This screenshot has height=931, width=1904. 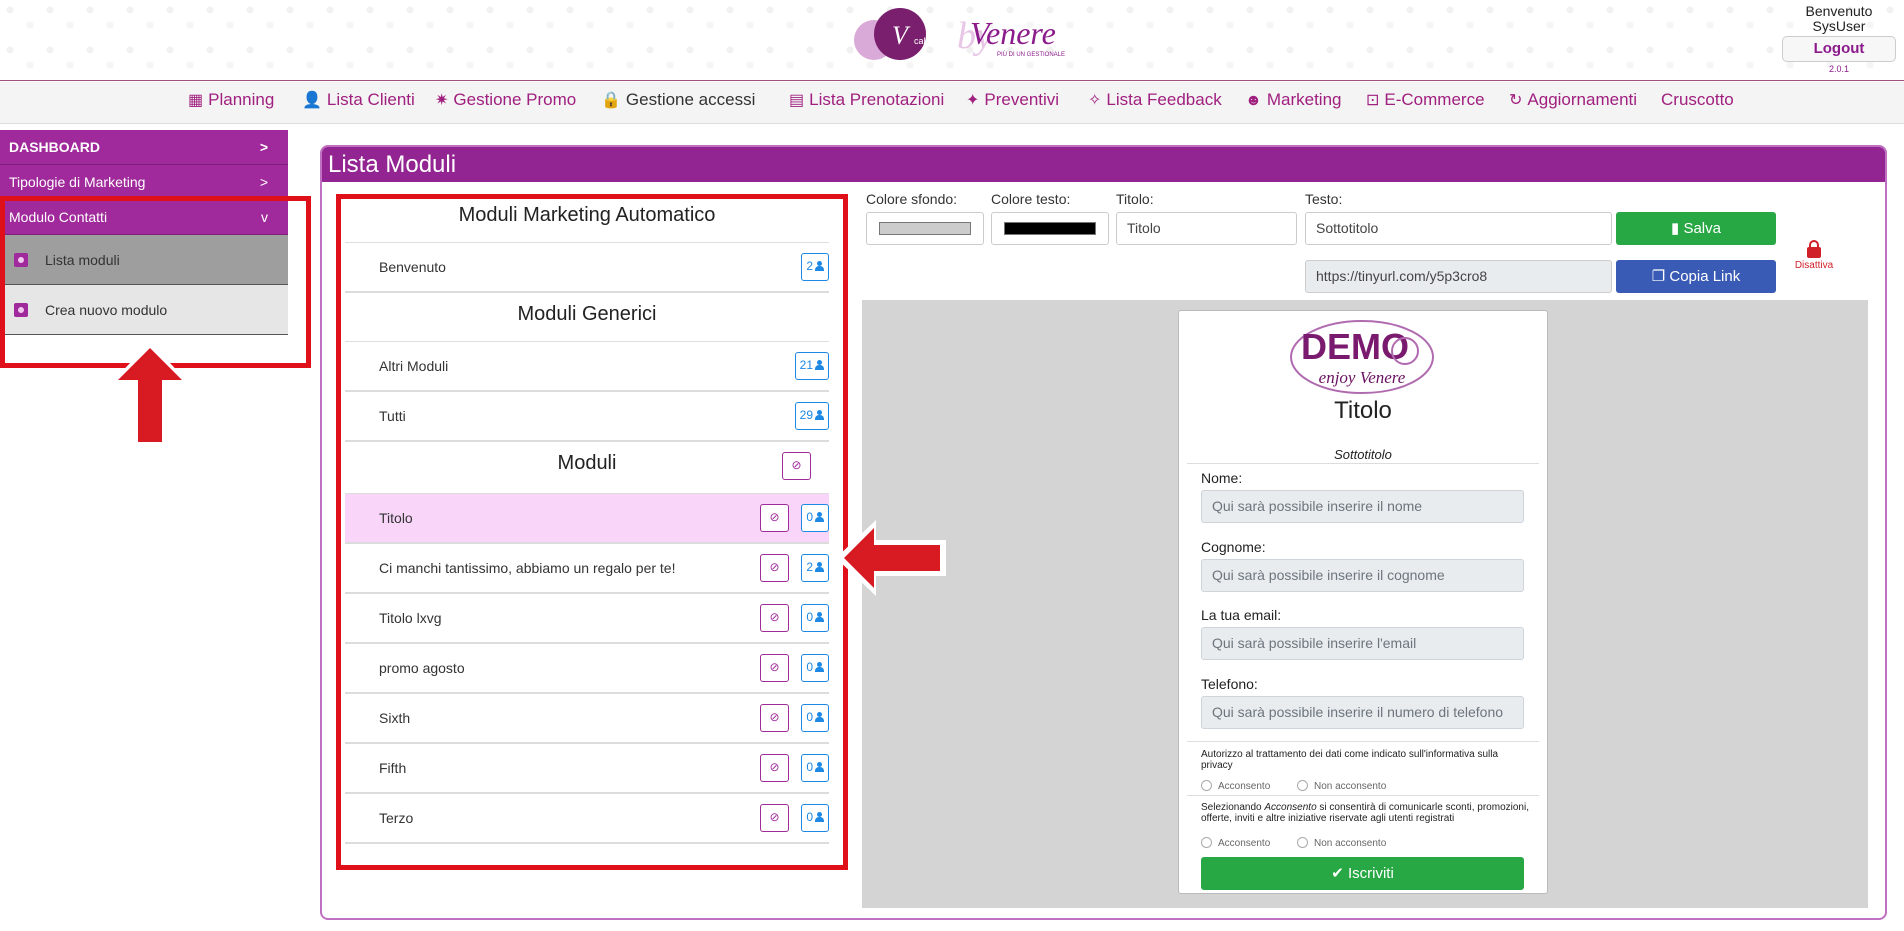 I want to click on panel-title: Lista Moduli, so click(x=1103, y=164).